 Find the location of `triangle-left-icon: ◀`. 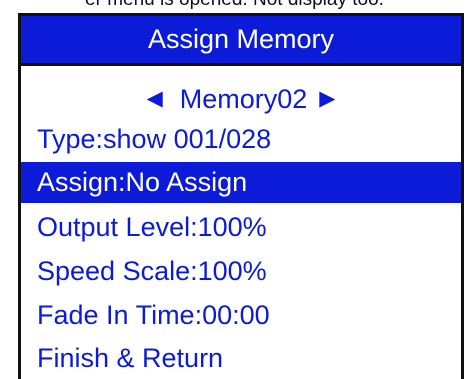

triangle-left-icon: ◀ is located at coordinates (155, 99).